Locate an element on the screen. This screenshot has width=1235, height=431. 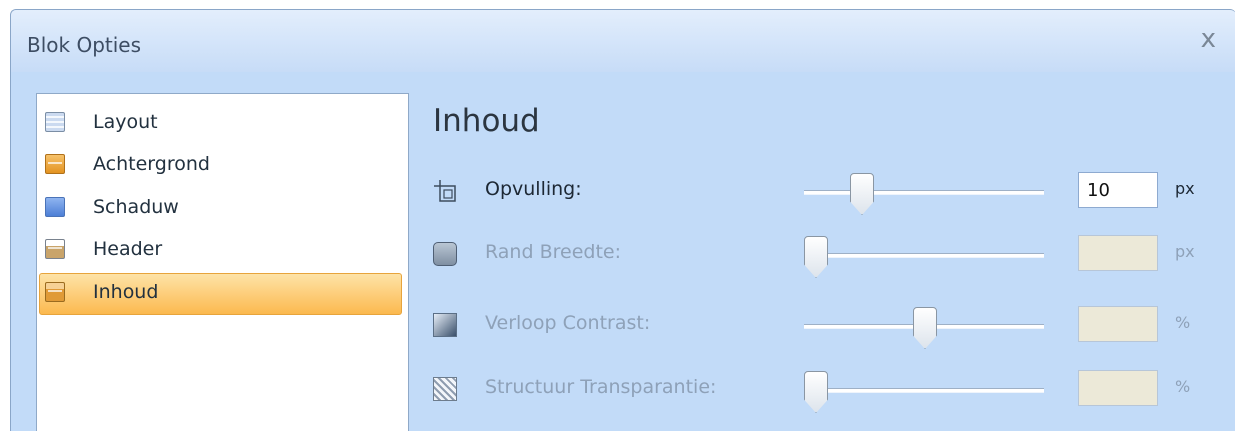
verloop-contrast-icon is located at coordinates (445, 325).